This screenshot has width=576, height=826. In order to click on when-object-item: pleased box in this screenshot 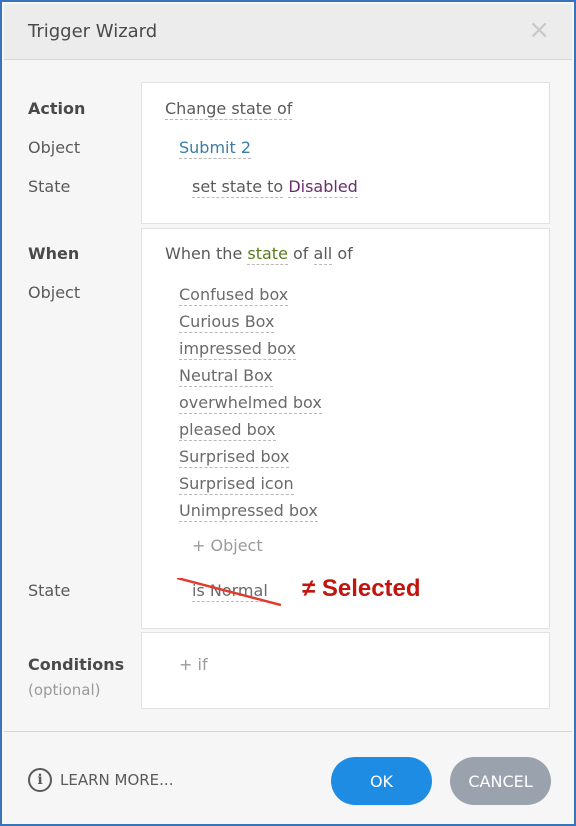, I will do `click(227, 430)`.